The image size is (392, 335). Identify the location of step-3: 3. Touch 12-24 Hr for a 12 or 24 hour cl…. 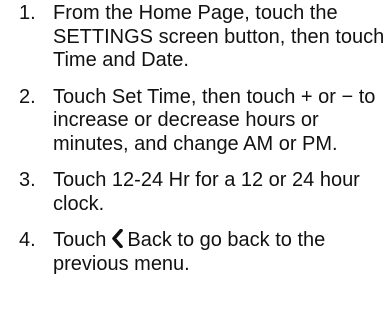
(196, 192).